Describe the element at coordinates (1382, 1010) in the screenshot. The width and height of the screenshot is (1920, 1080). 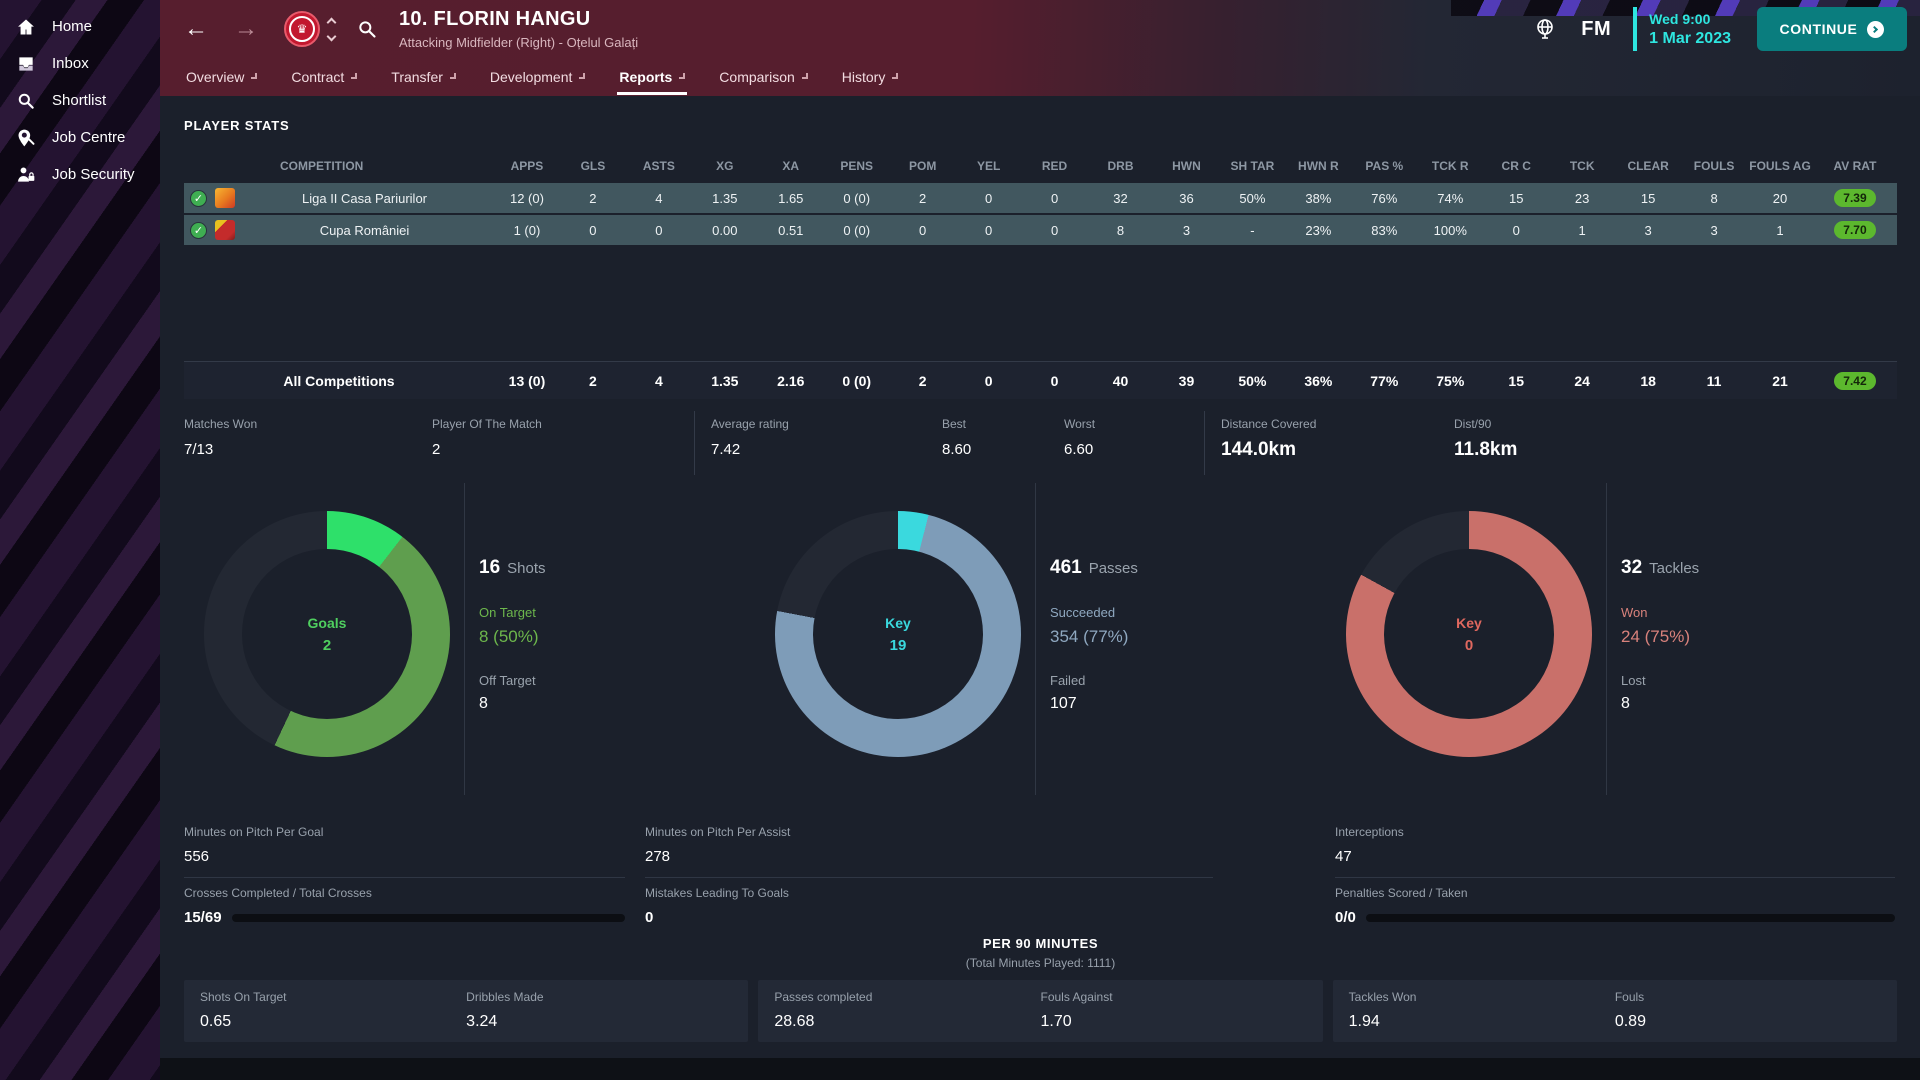
I see `per90-stat-tackles-won: Tackles Won 1.94` at that location.